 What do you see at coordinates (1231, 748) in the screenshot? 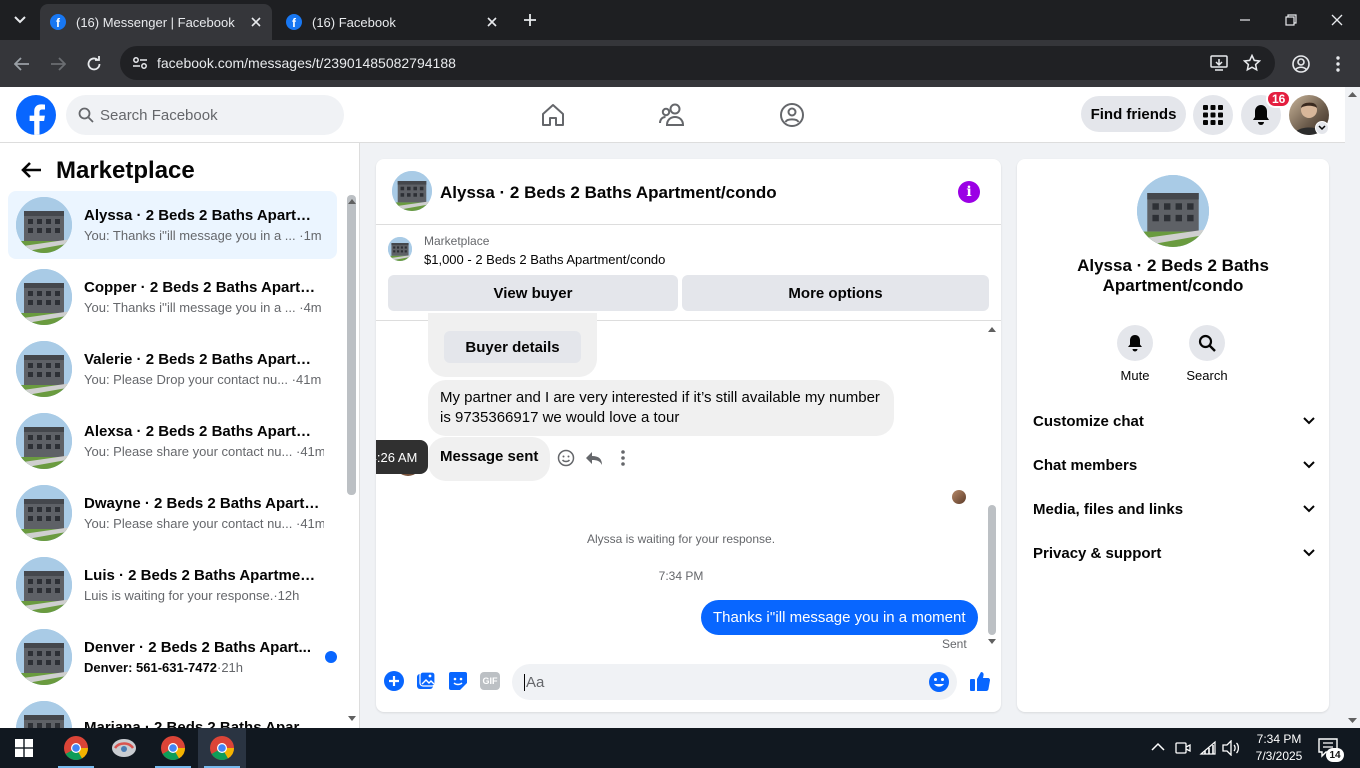
I see `volume-icon` at bounding box center [1231, 748].